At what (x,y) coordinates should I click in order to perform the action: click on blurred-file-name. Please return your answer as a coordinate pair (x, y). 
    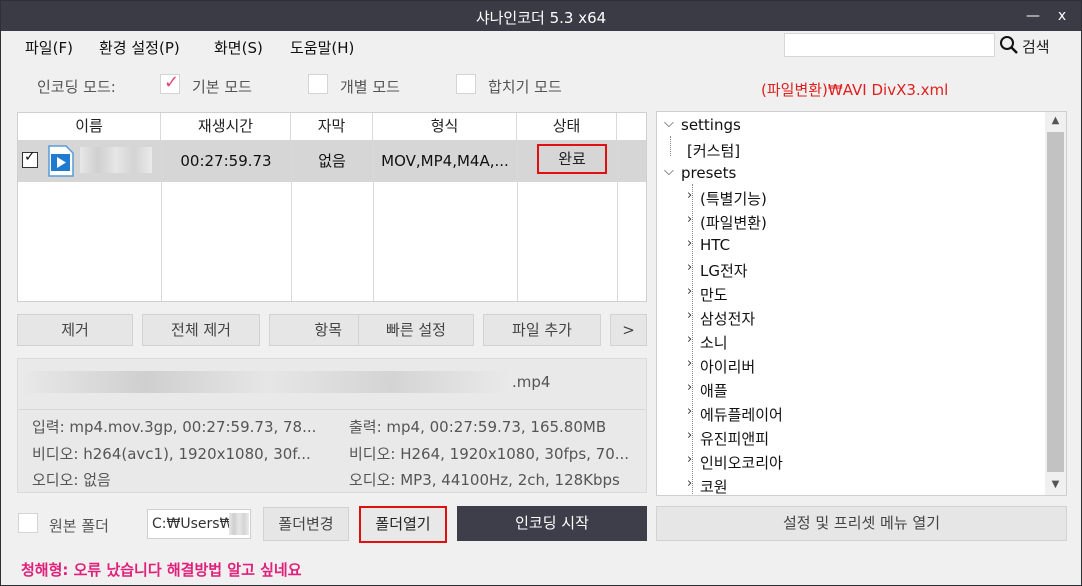
    Looking at the image, I should click on (116, 160).